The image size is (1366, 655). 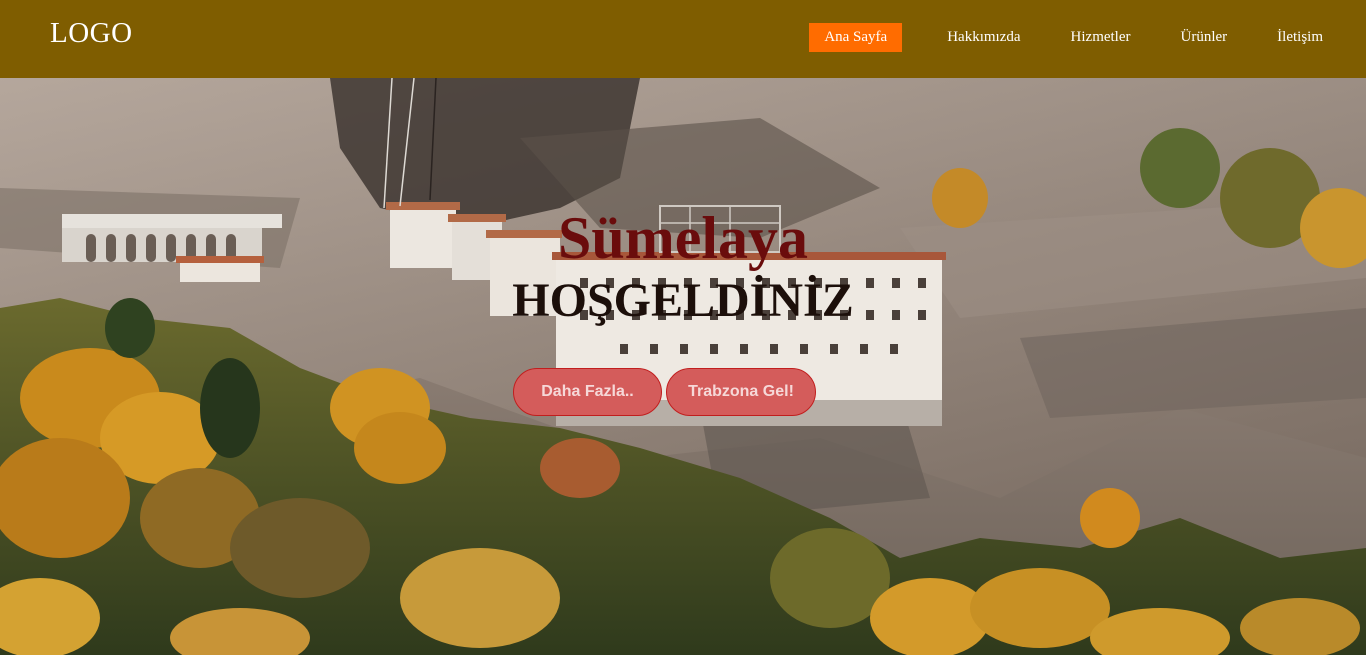 What do you see at coordinates (664, 392) in the screenshot?
I see `hero-buttons: Daha Fazla.. Trabzona Gel!` at bounding box center [664, 392].